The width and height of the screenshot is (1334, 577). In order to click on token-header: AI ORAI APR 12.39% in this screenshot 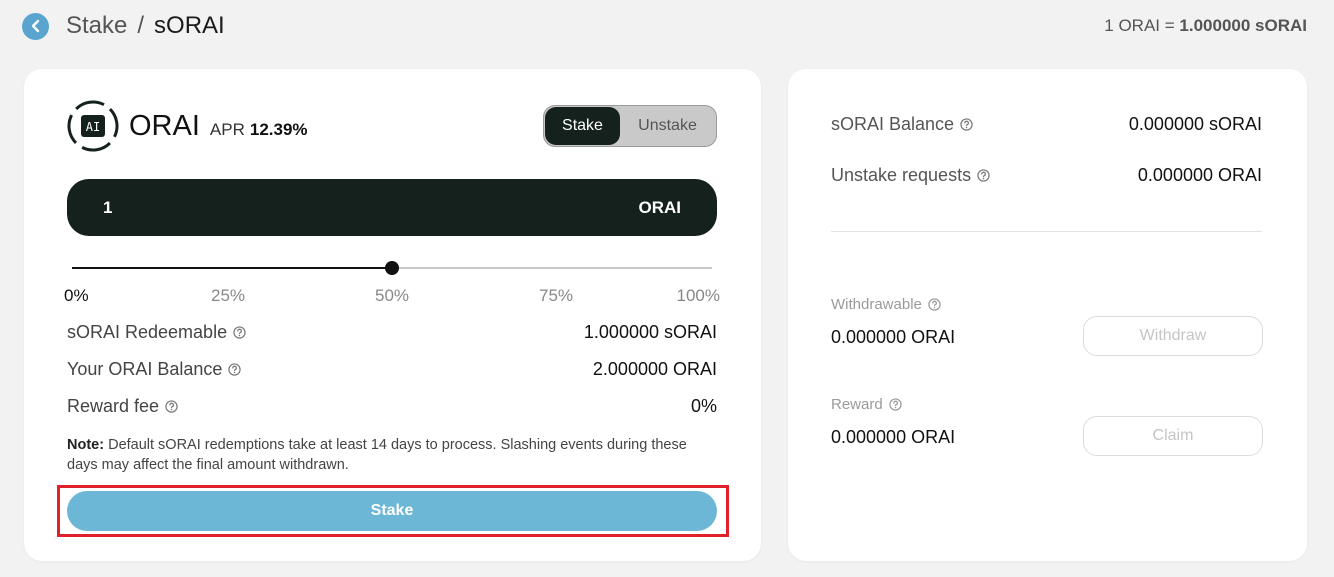, I will do `click(187, 126)`.